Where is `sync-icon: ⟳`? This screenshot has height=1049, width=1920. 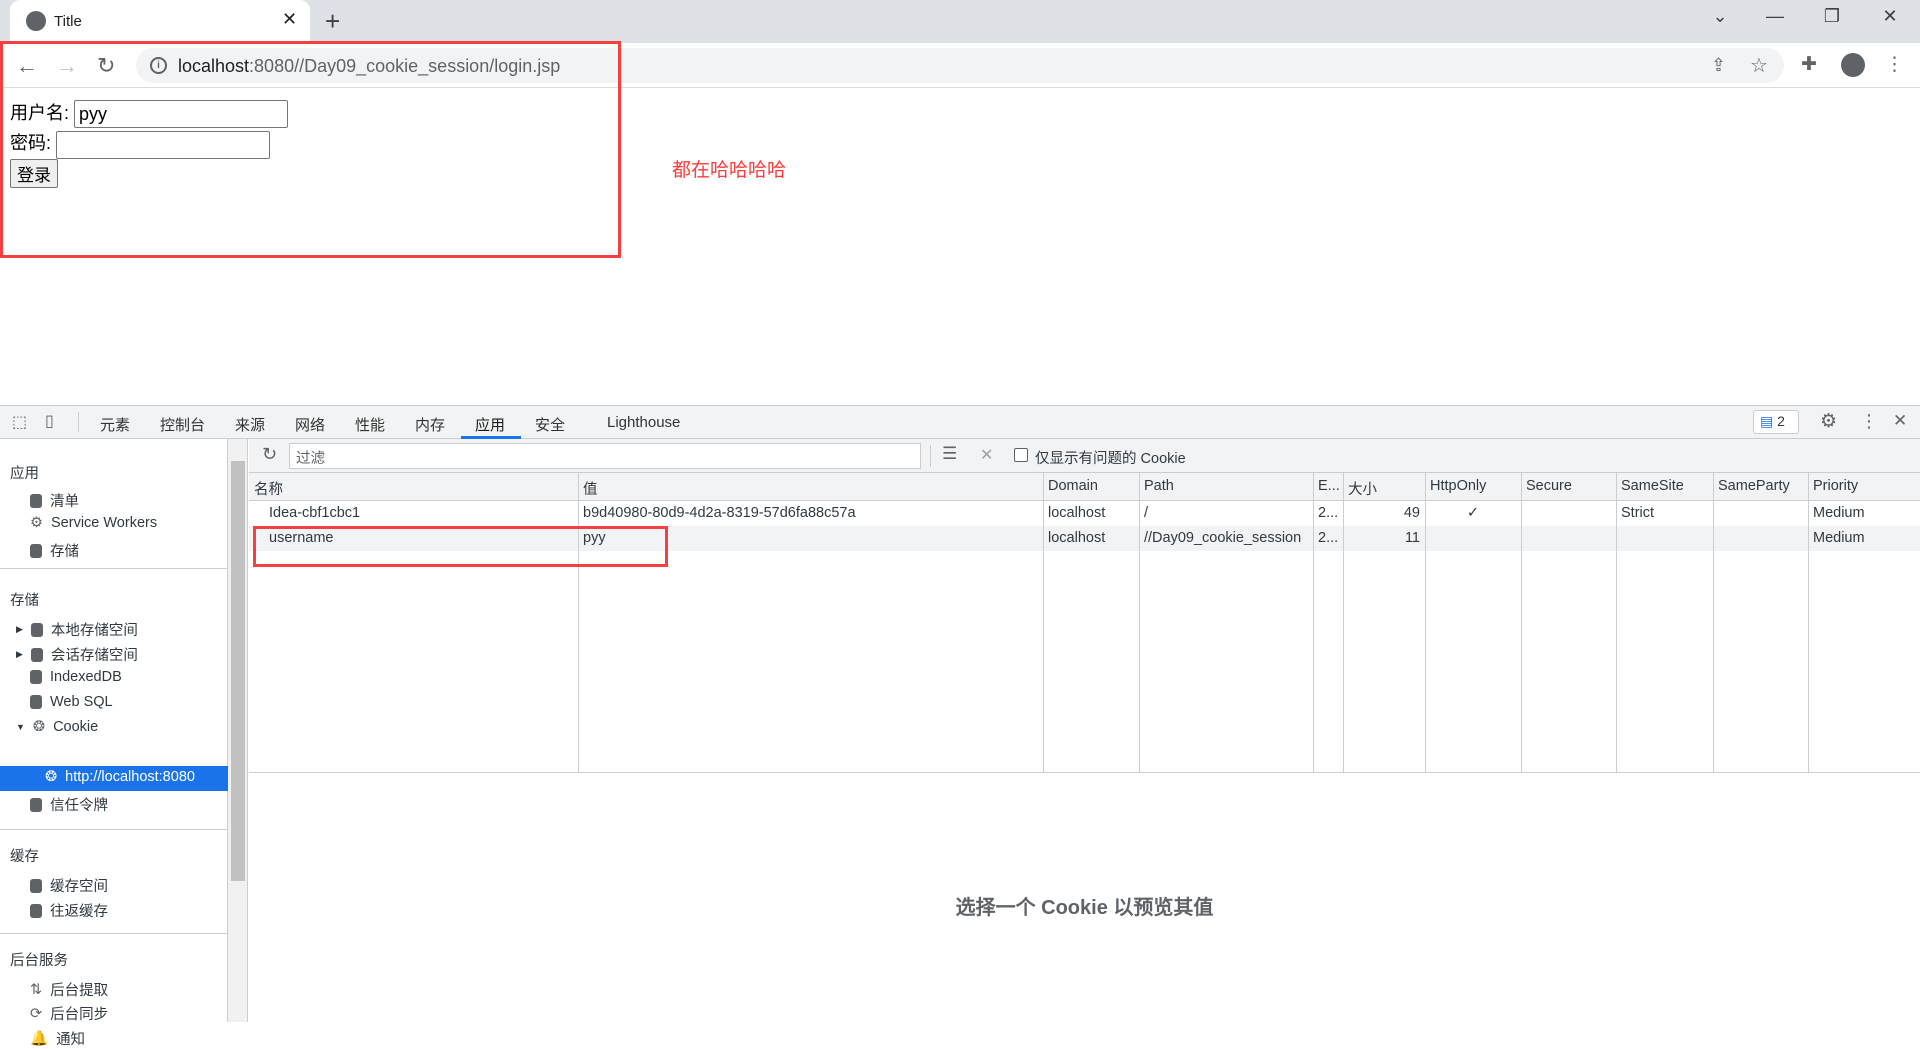 sync-icon: ⟳ is located at coordinates (36, 1013).